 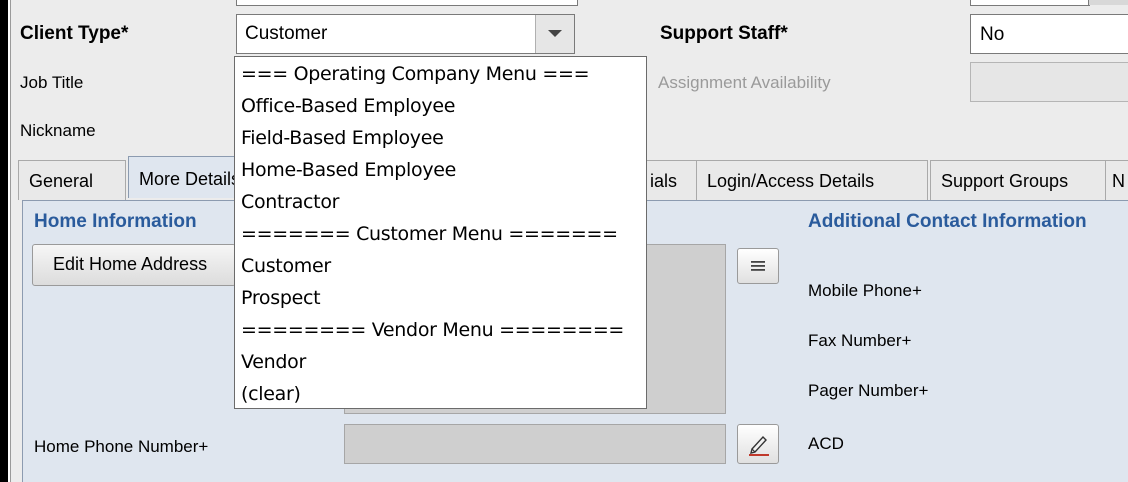 What do you see at coordinates (72, 180) in the screenshot?
I see `tab-general: General` at bounding box center [72, 180].